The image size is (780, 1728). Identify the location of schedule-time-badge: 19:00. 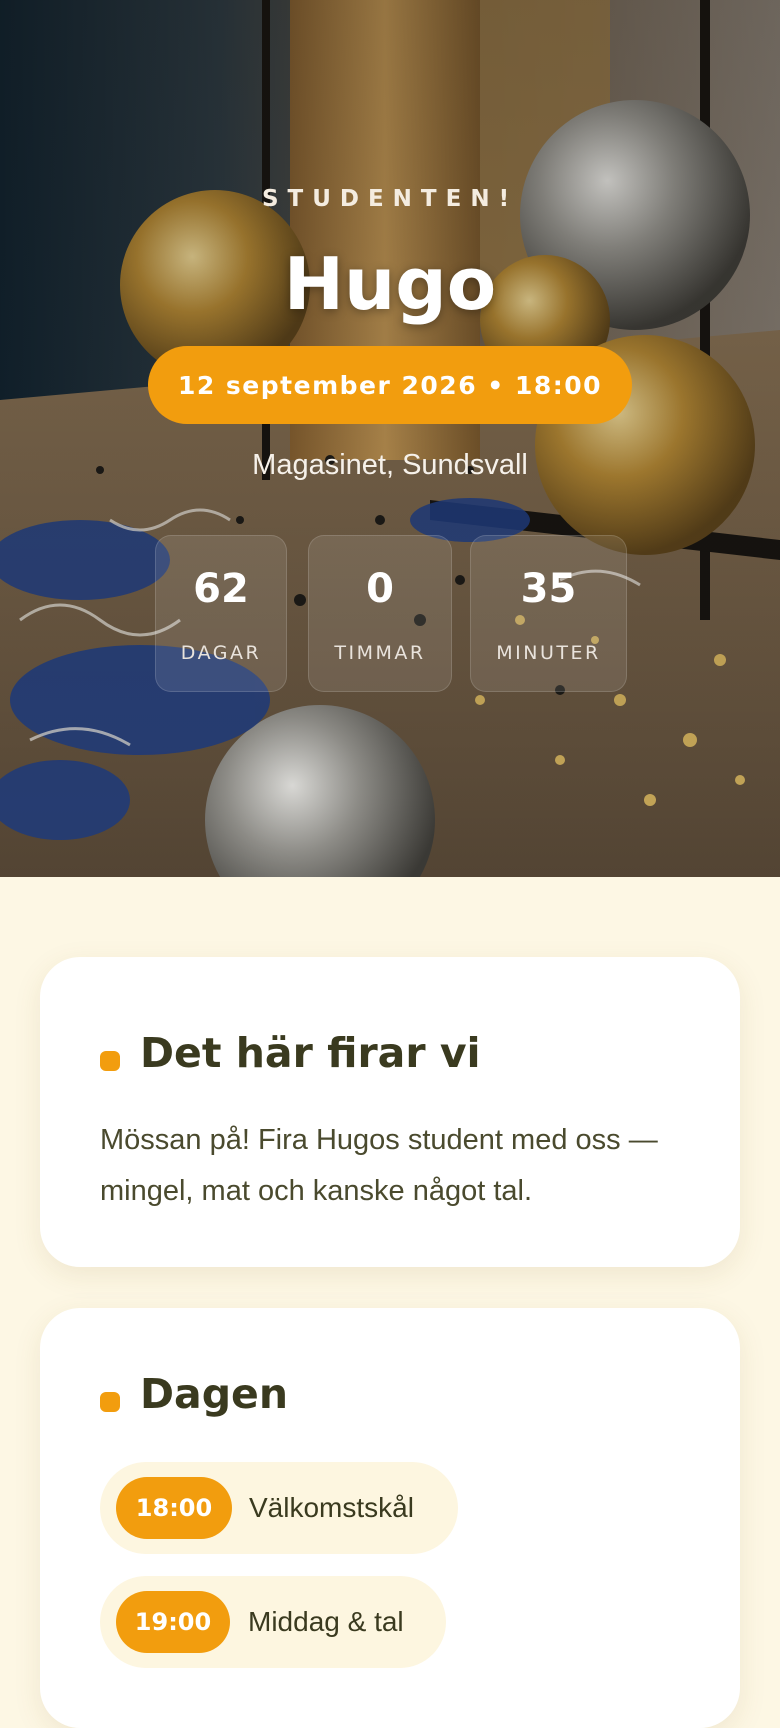
(173, 1622).